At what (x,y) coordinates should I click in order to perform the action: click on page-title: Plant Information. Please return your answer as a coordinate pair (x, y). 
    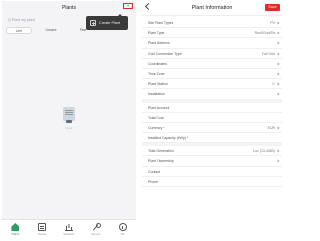
    Looking at the image, I should click on (212, 8).